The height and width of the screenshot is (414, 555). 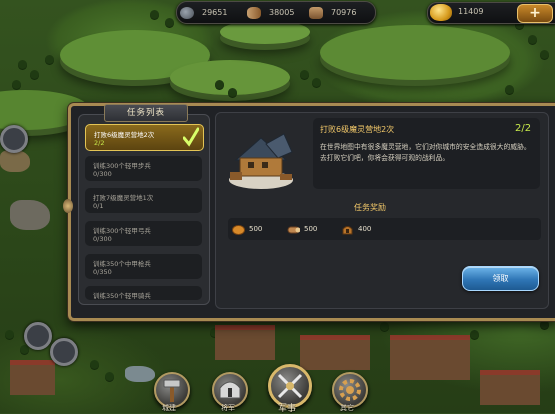 I want to click on reward-food: 500, so click(x=247, y=229).